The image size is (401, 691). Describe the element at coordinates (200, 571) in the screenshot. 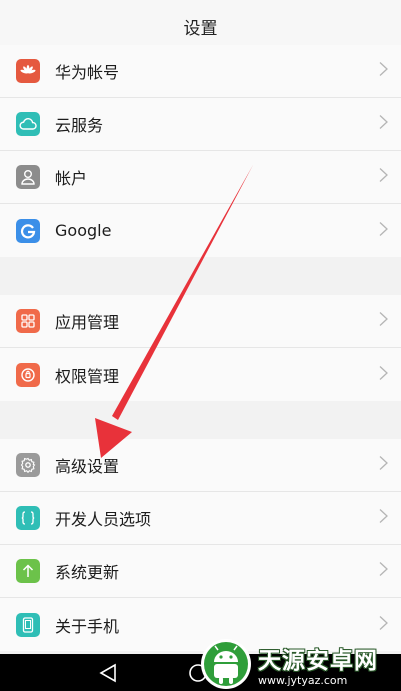

I see `settings-item-system-update: 系统更新` at that location.